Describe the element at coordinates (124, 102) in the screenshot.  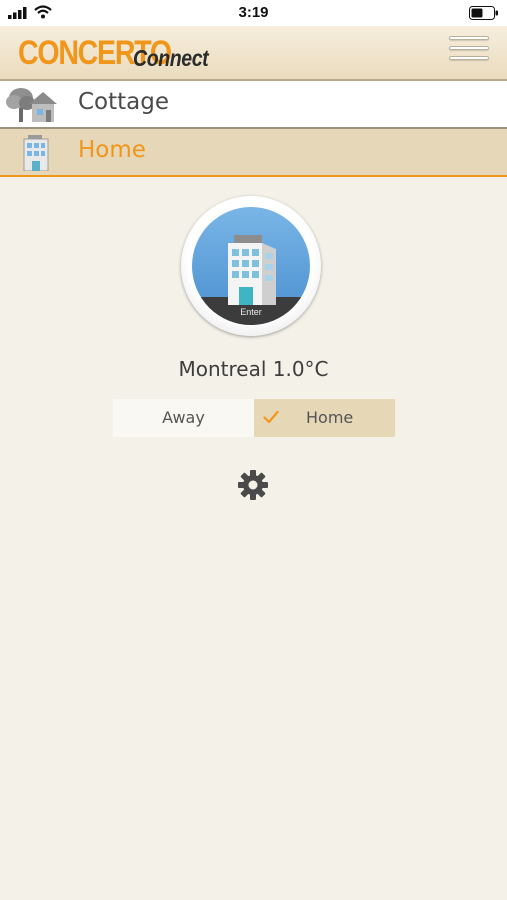
I see `location-label-cottage: Cottage` at that location.